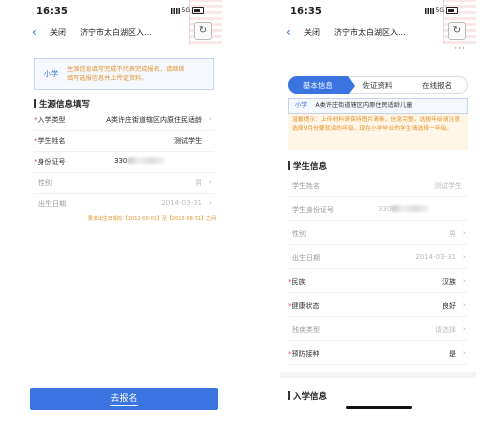 This screenshot has width=500, height=426. Describe the element at coordinates (62, 104) in the screenshot. I see `section-title: 生源信息填写` at that location.